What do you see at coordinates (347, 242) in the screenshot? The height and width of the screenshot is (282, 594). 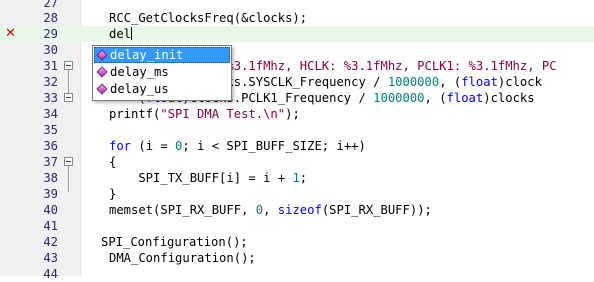 I see `code-text: SPI_Configuration();` at bounding box center [347, 242].